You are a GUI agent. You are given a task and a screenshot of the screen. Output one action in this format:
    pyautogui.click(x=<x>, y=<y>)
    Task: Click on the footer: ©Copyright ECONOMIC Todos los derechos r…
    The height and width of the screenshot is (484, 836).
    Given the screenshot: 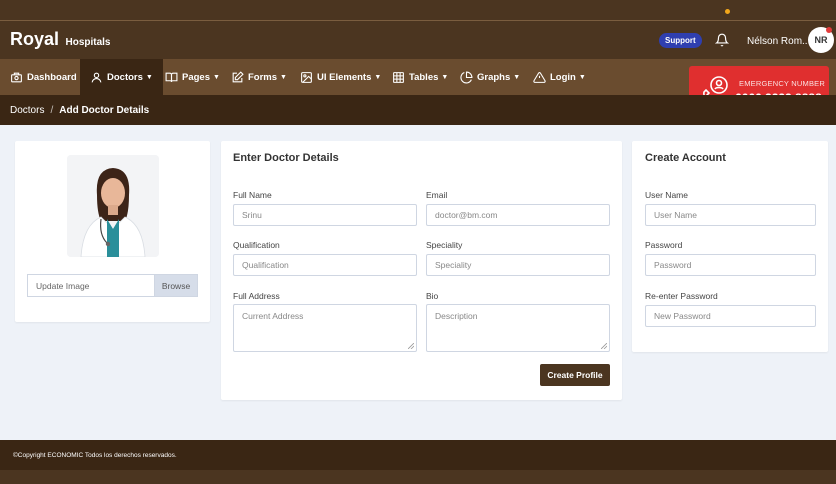 What is the action you would take?
    pyautogui.click(x=418, y=455)
    